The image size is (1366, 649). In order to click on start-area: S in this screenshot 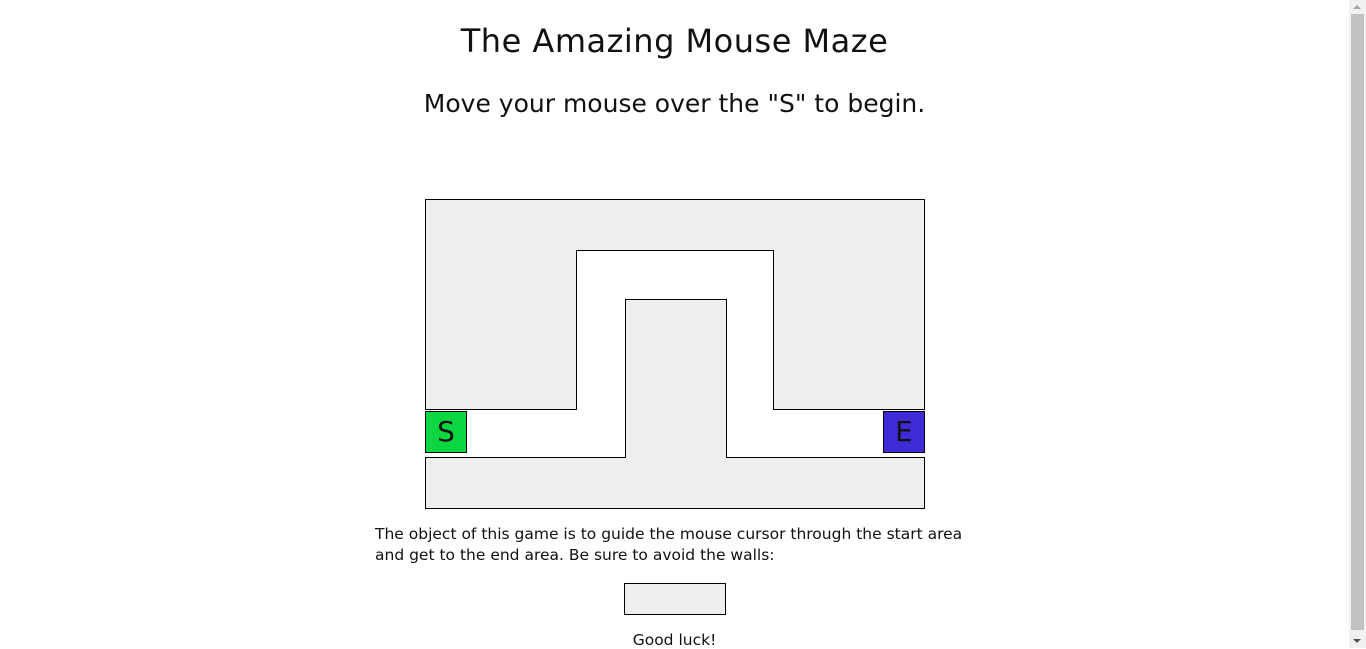, I will do `click(446, 432)`.